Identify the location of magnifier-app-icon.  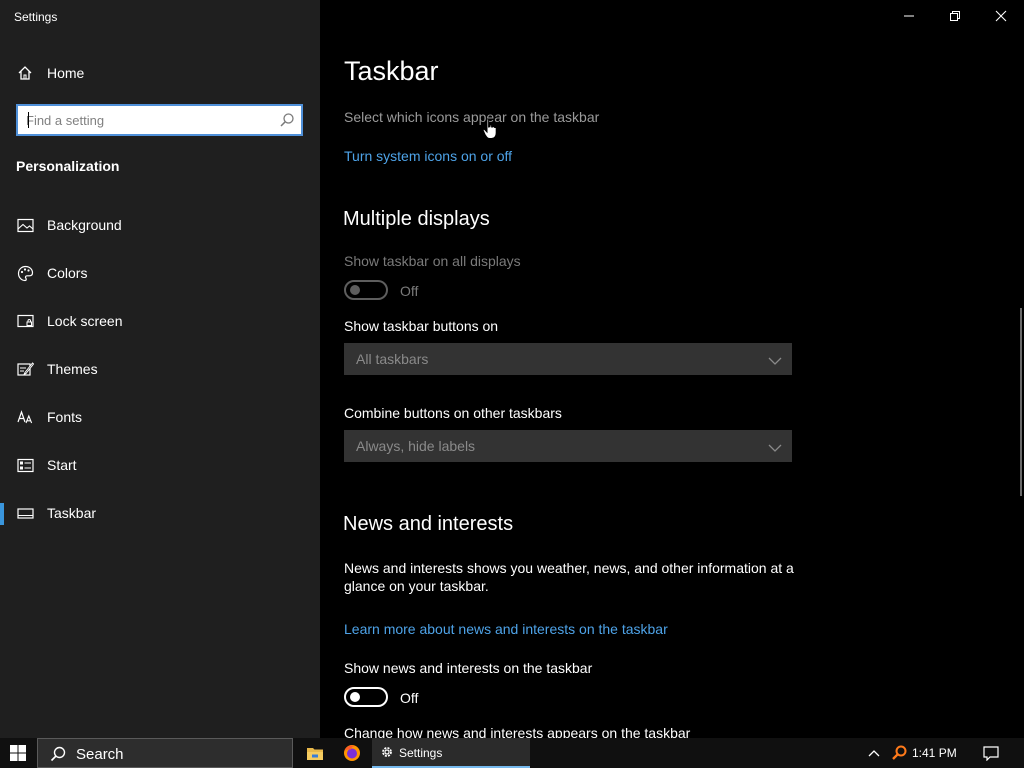
(899, 752).